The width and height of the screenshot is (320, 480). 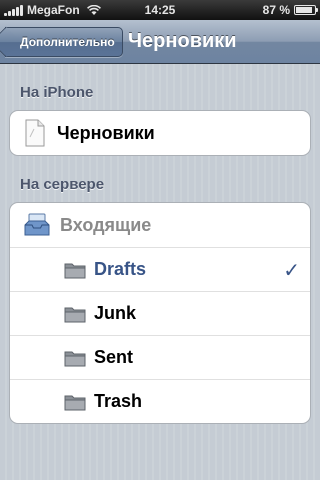 I want to click on battery-icon, so click(x=306, y=10).